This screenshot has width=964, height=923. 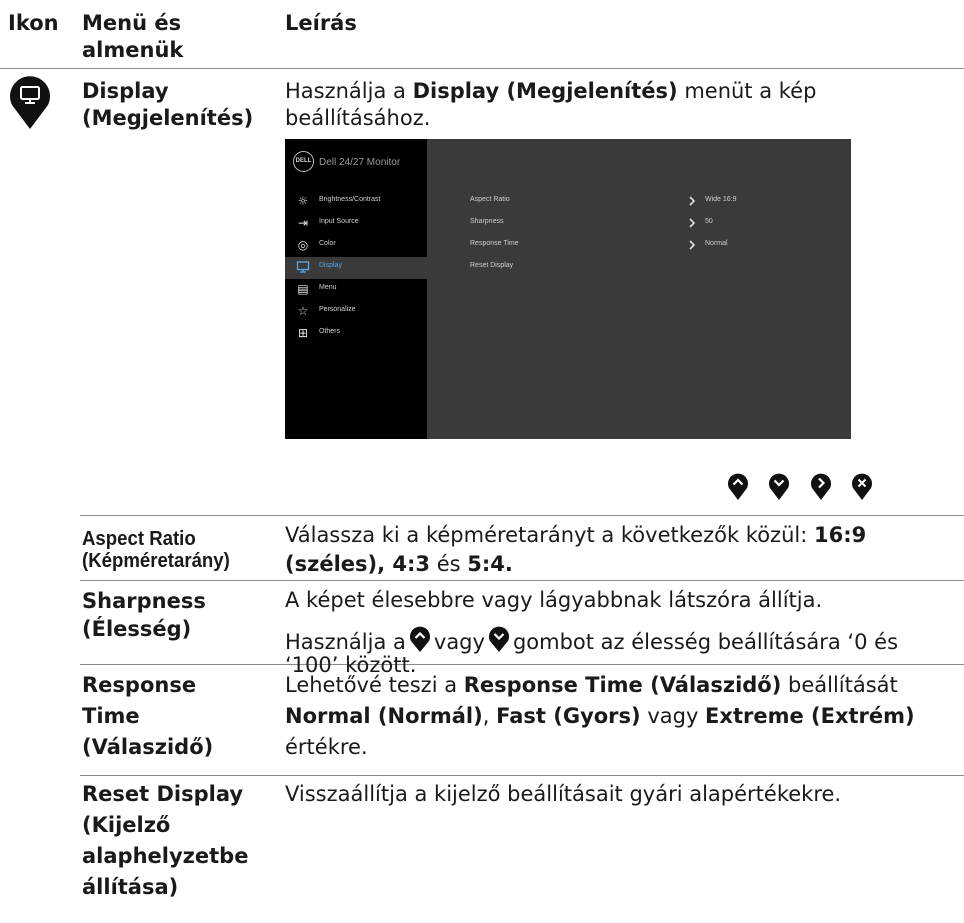 I want to click on col-header-icon: Ikon, so click(x=33, y=23).